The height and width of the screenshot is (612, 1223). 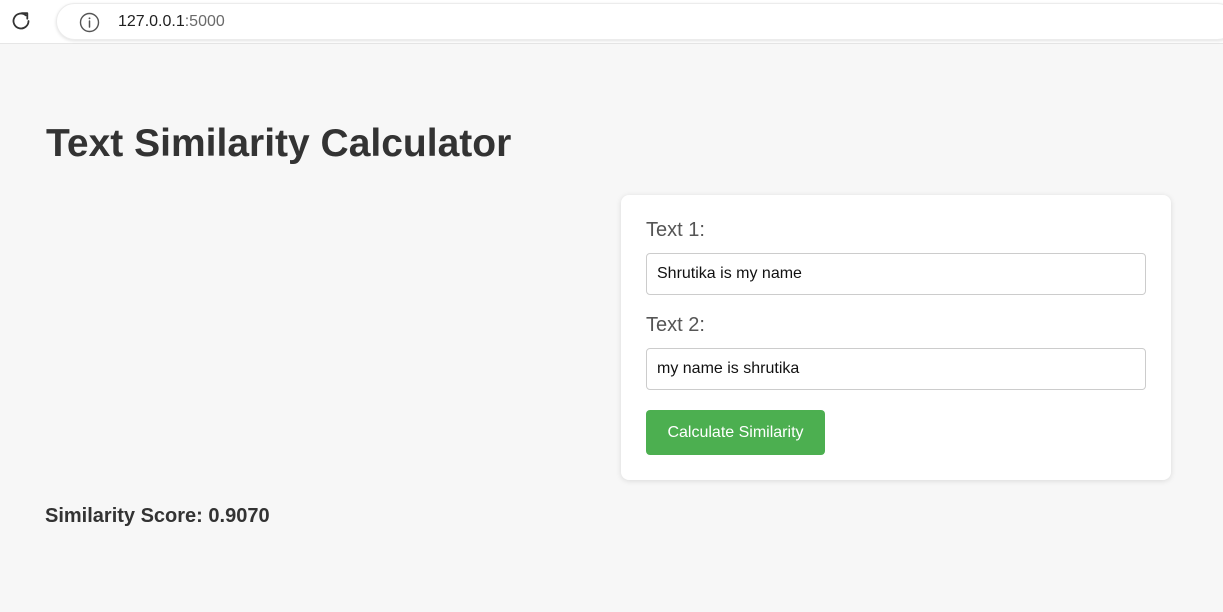 I want to click on text1-input, so click(x=896, y=274).